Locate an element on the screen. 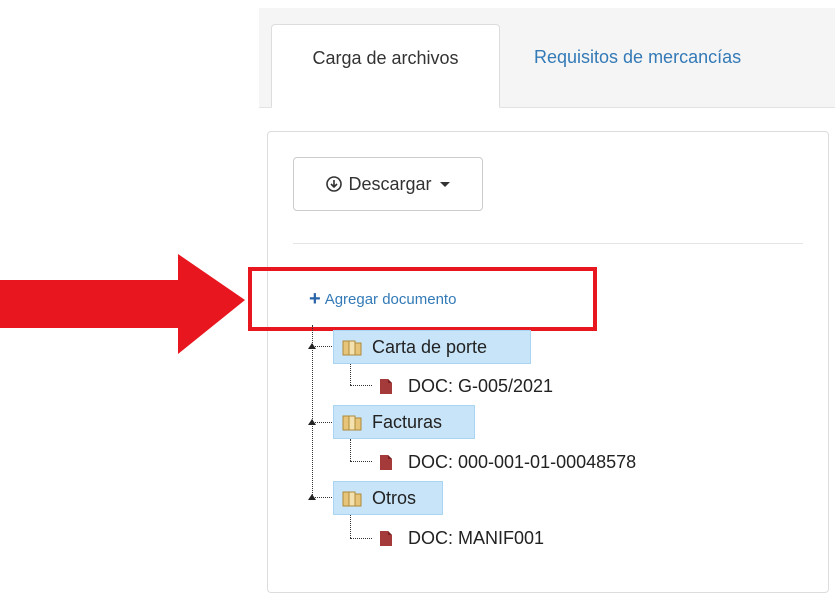 Image resolution: width=835 pixels, height=593 pixels. add-document-link: + Agregar documento is located at coordinates (382, 299).